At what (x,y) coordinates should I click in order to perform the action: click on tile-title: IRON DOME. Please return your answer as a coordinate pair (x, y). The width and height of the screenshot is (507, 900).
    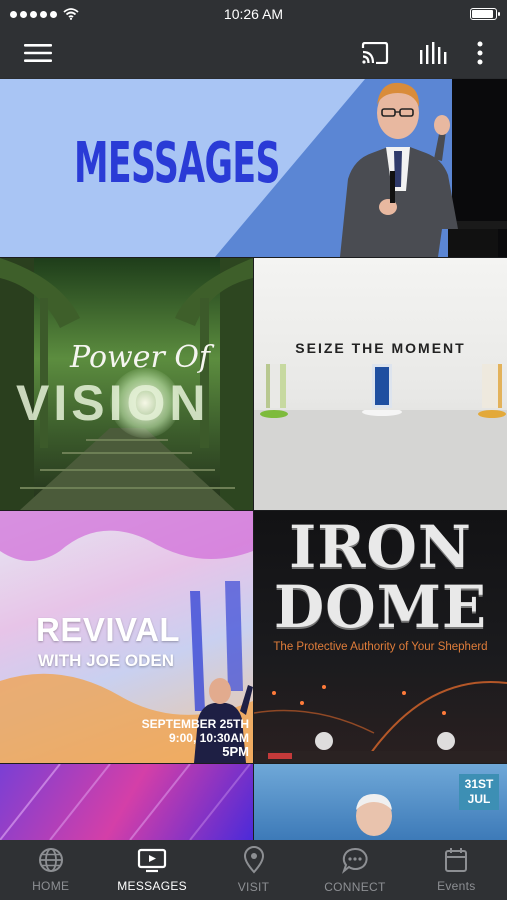
    Looking at the image, I should click on (380, 577).